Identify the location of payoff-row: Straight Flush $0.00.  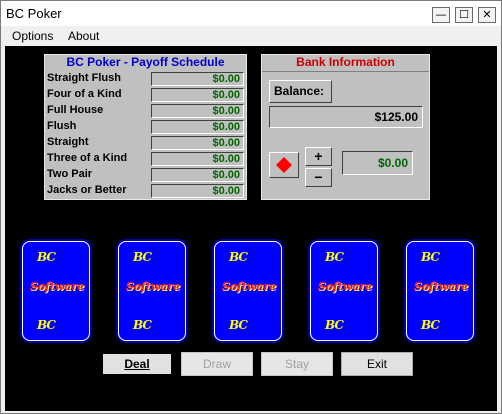
(145, 79).